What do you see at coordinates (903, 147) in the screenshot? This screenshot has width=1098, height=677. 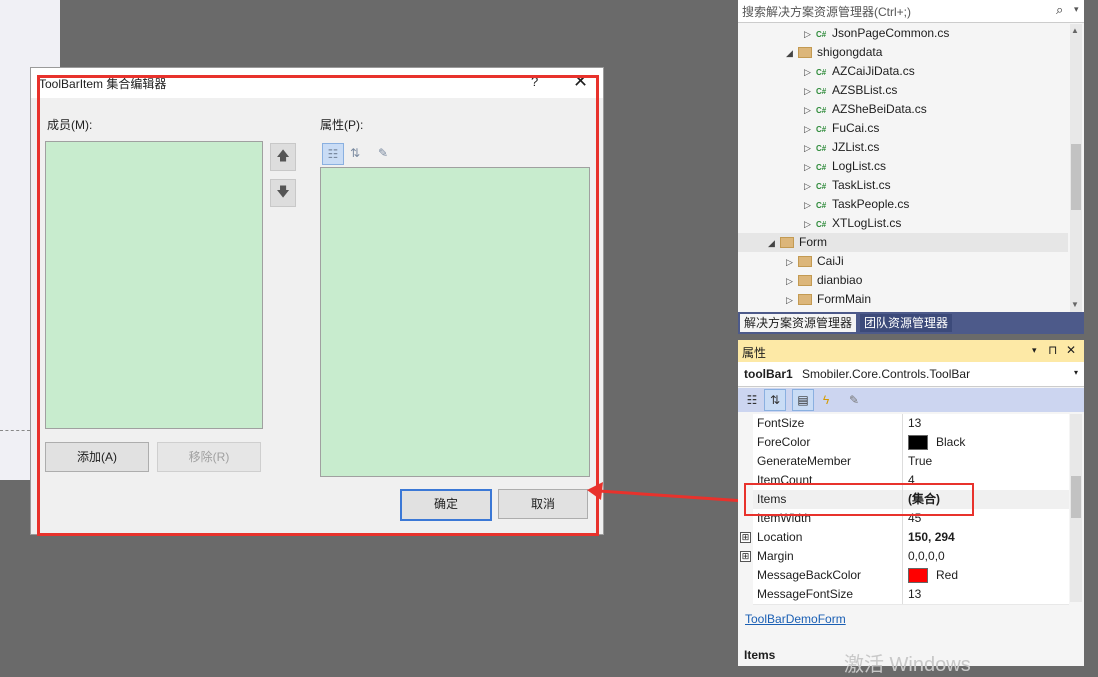 I see `tree-item: ▷ C# JZList.cs` at bounding box center [903, 147].